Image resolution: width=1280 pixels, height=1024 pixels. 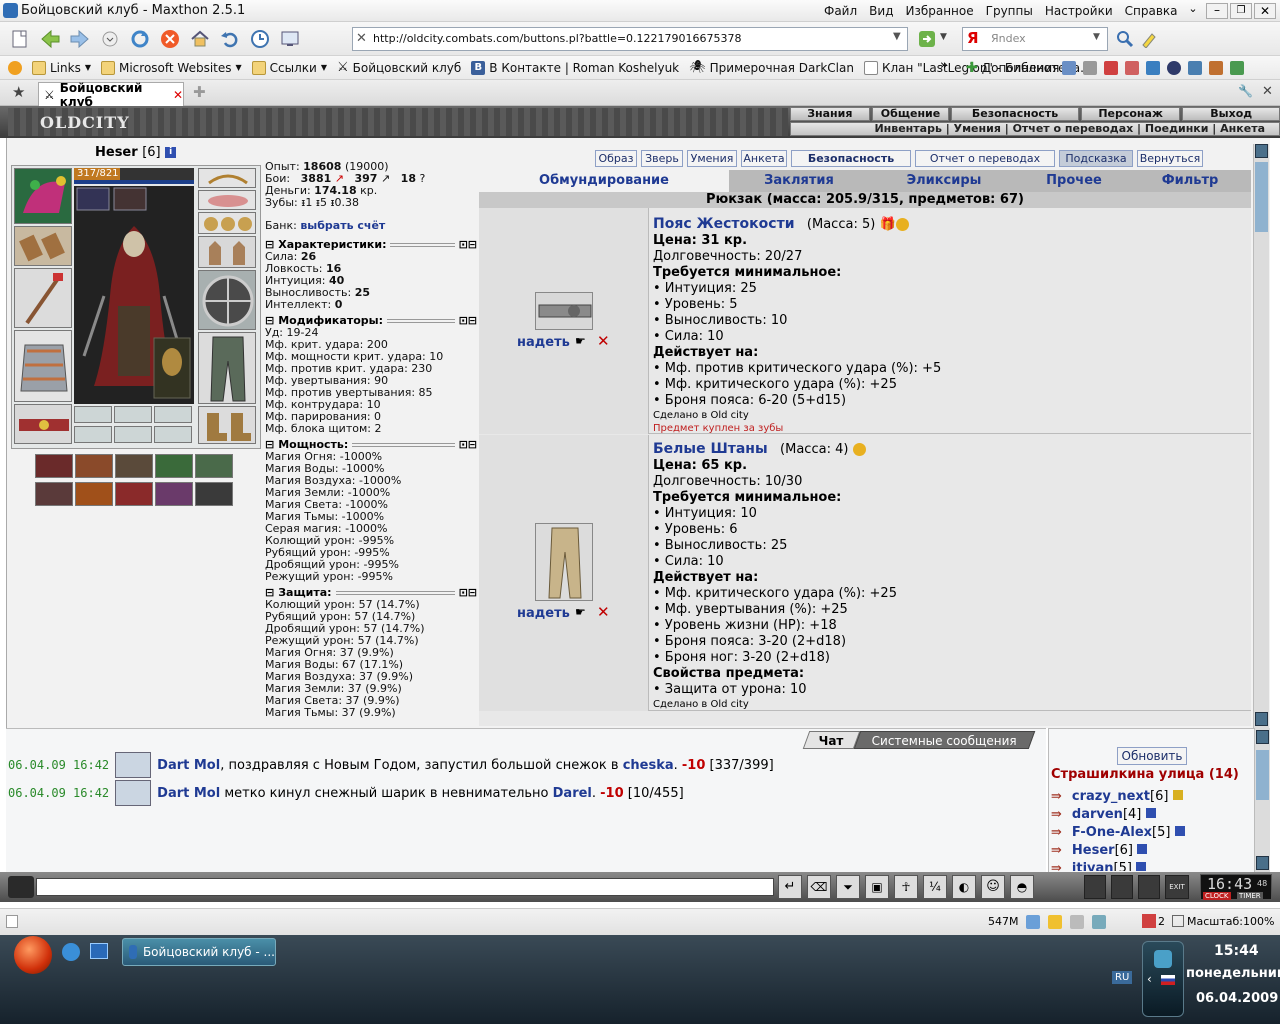 What do you see at coordinates (1170, 158) in the screenshot?
I see `nav-back-button: Вернуться` at bounding box center [1170, 158].